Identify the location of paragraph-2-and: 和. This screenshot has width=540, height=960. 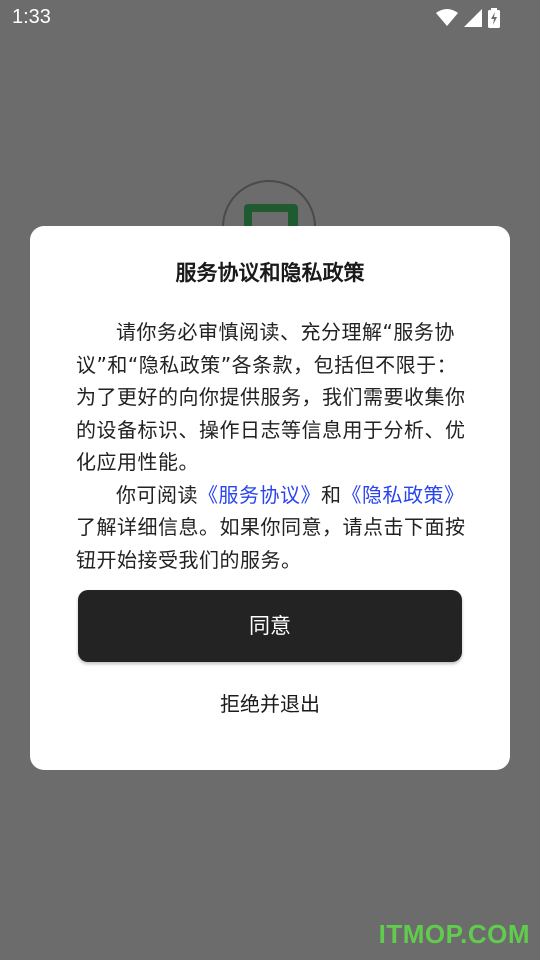
(331, 494).